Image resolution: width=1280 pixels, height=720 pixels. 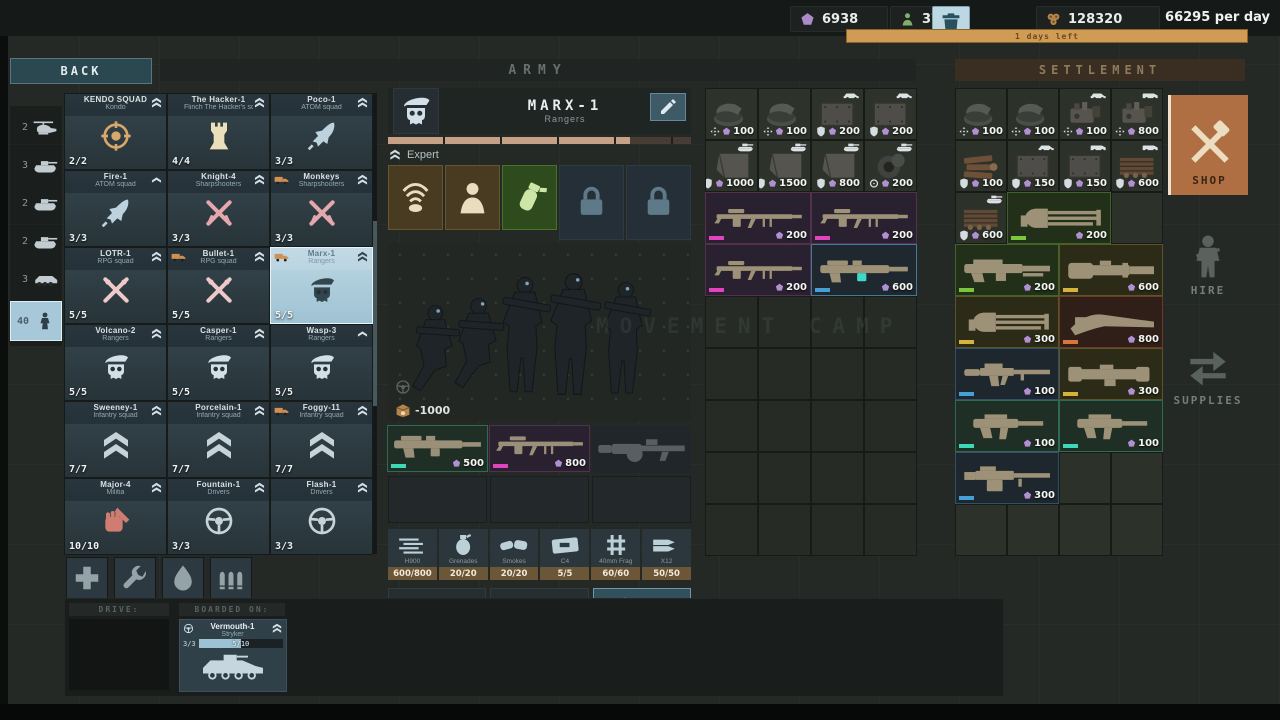 What do you see at coordinates (1208, 257) in the screenshot?
I see `sidebar-tab: HIRE` at bounding box center [1208, 257].